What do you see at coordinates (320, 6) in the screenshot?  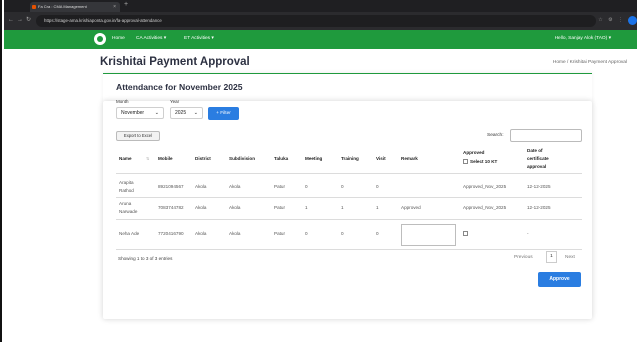 I see `browser-tab-bar: Fa Cra : CMA Management × +` at bounding box center [320, 6].